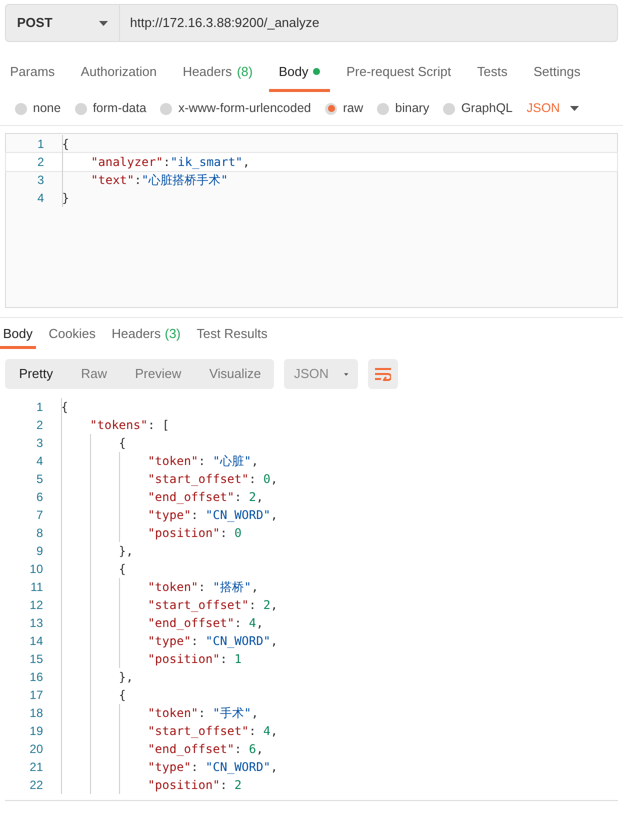  I want to click on request-tab: Settings, so click(556, 73).